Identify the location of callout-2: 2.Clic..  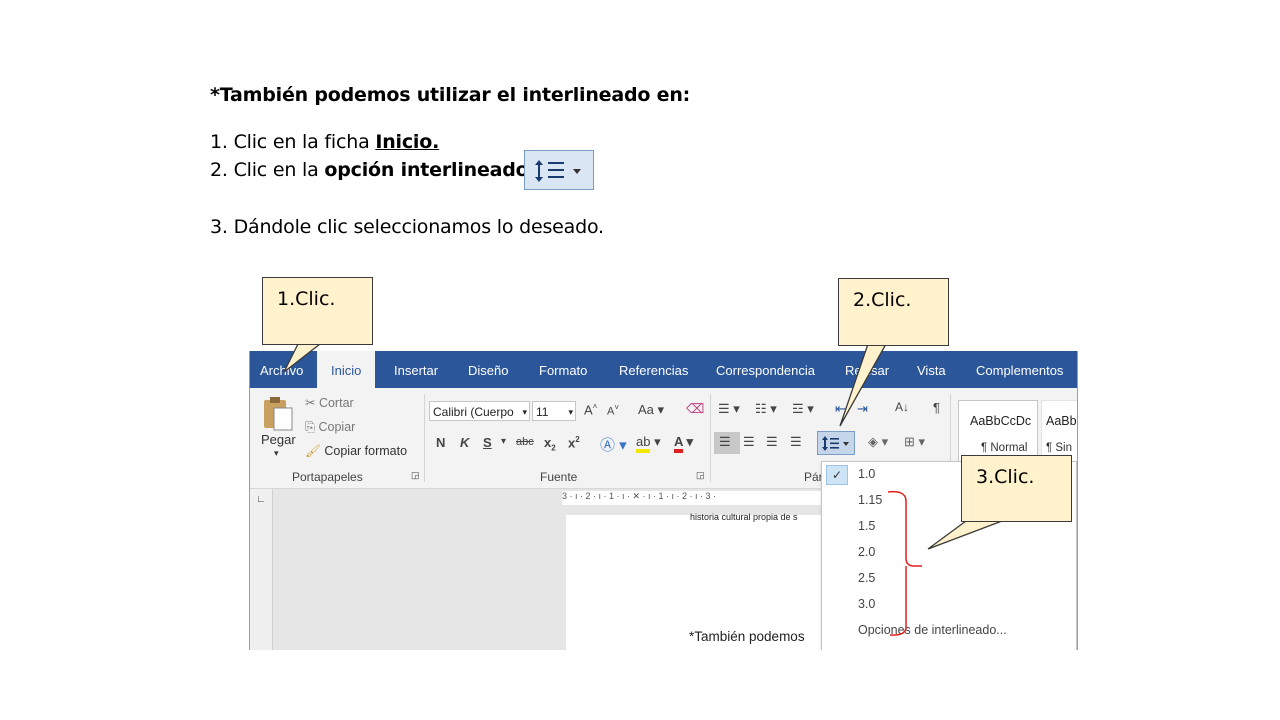
(893, 312).